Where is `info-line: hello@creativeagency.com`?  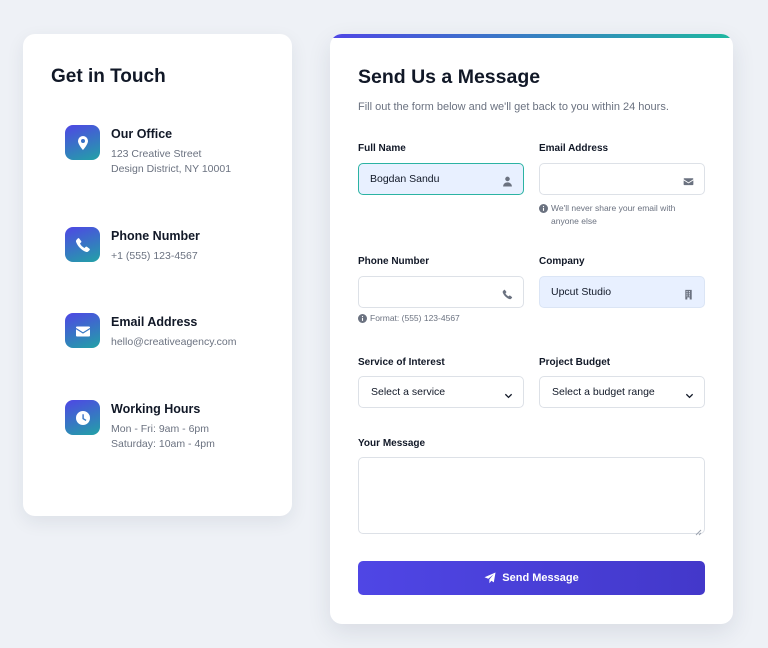
info-line: hello@creativeagency.com is located at coordinates (174, 342).